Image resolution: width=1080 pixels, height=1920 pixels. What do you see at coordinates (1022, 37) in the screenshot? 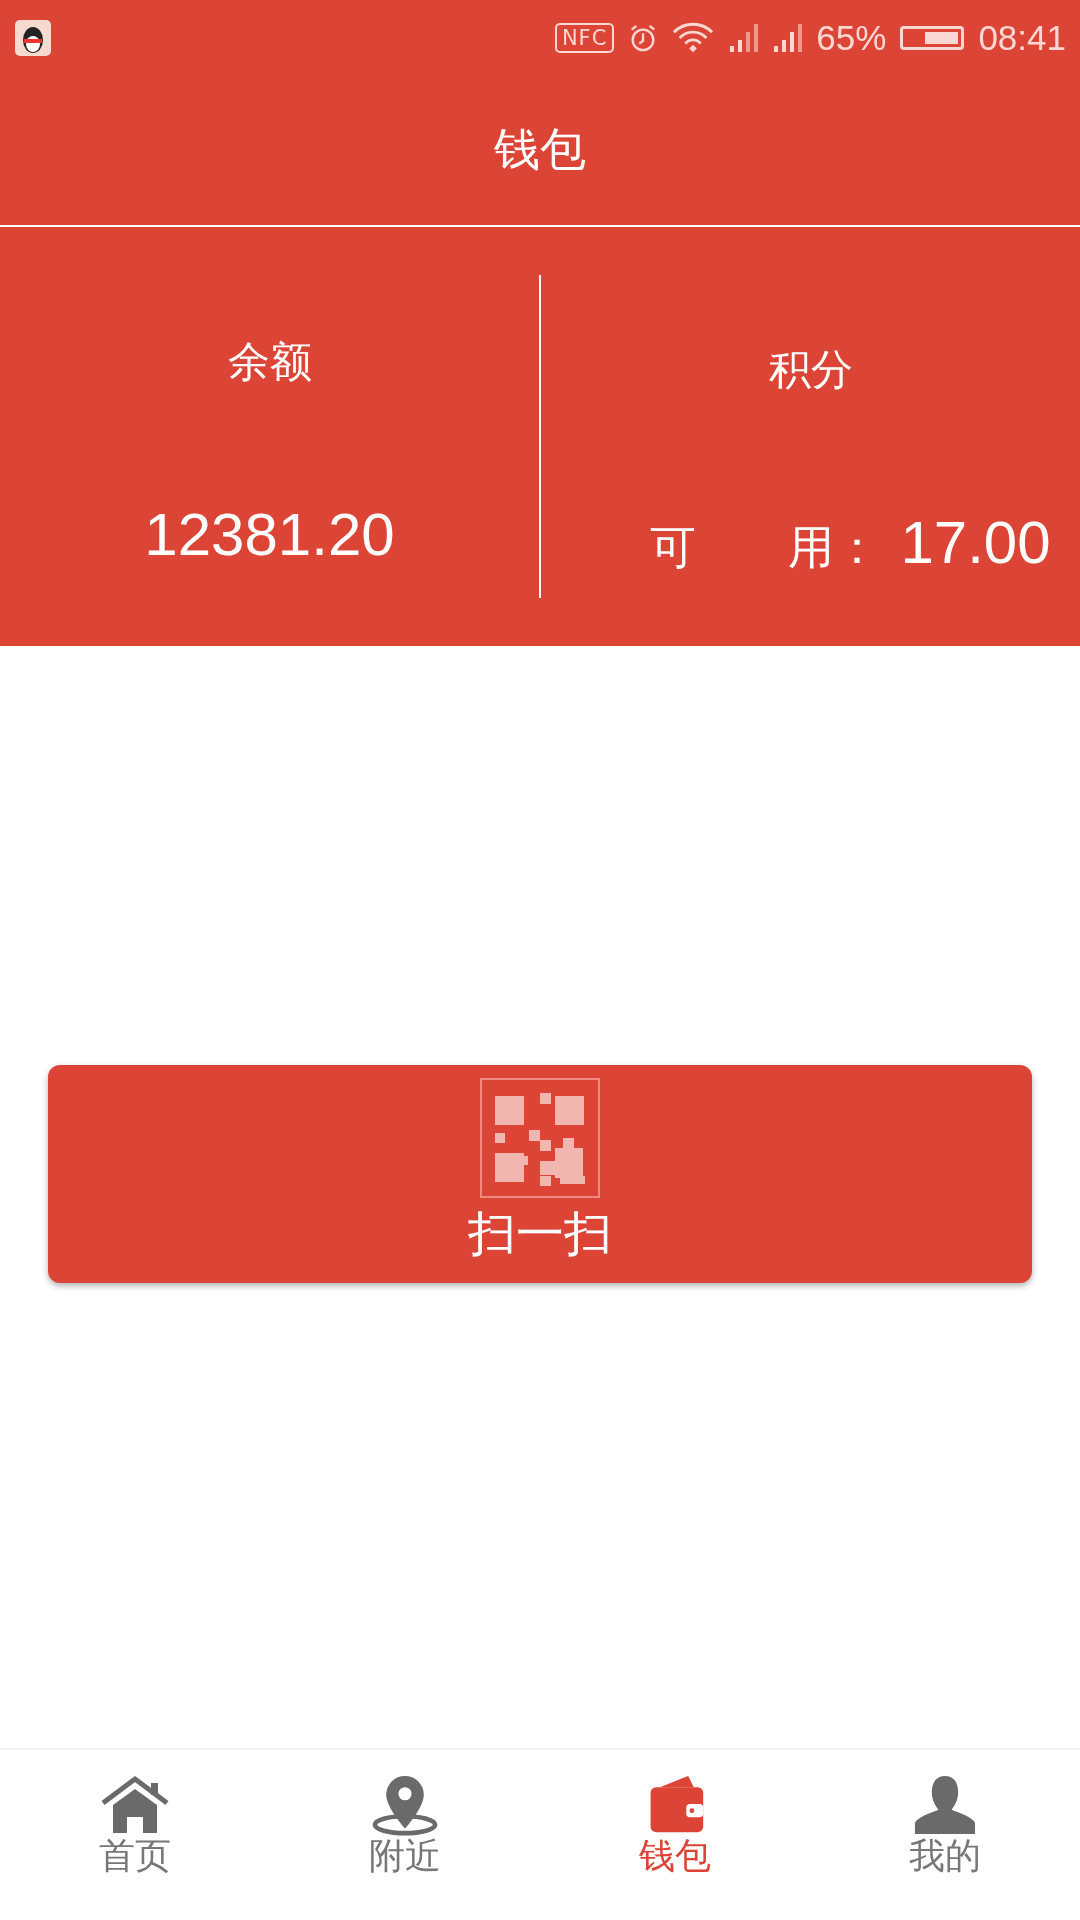
I see `clock: 08:41` at bounding box center [1022, 37].